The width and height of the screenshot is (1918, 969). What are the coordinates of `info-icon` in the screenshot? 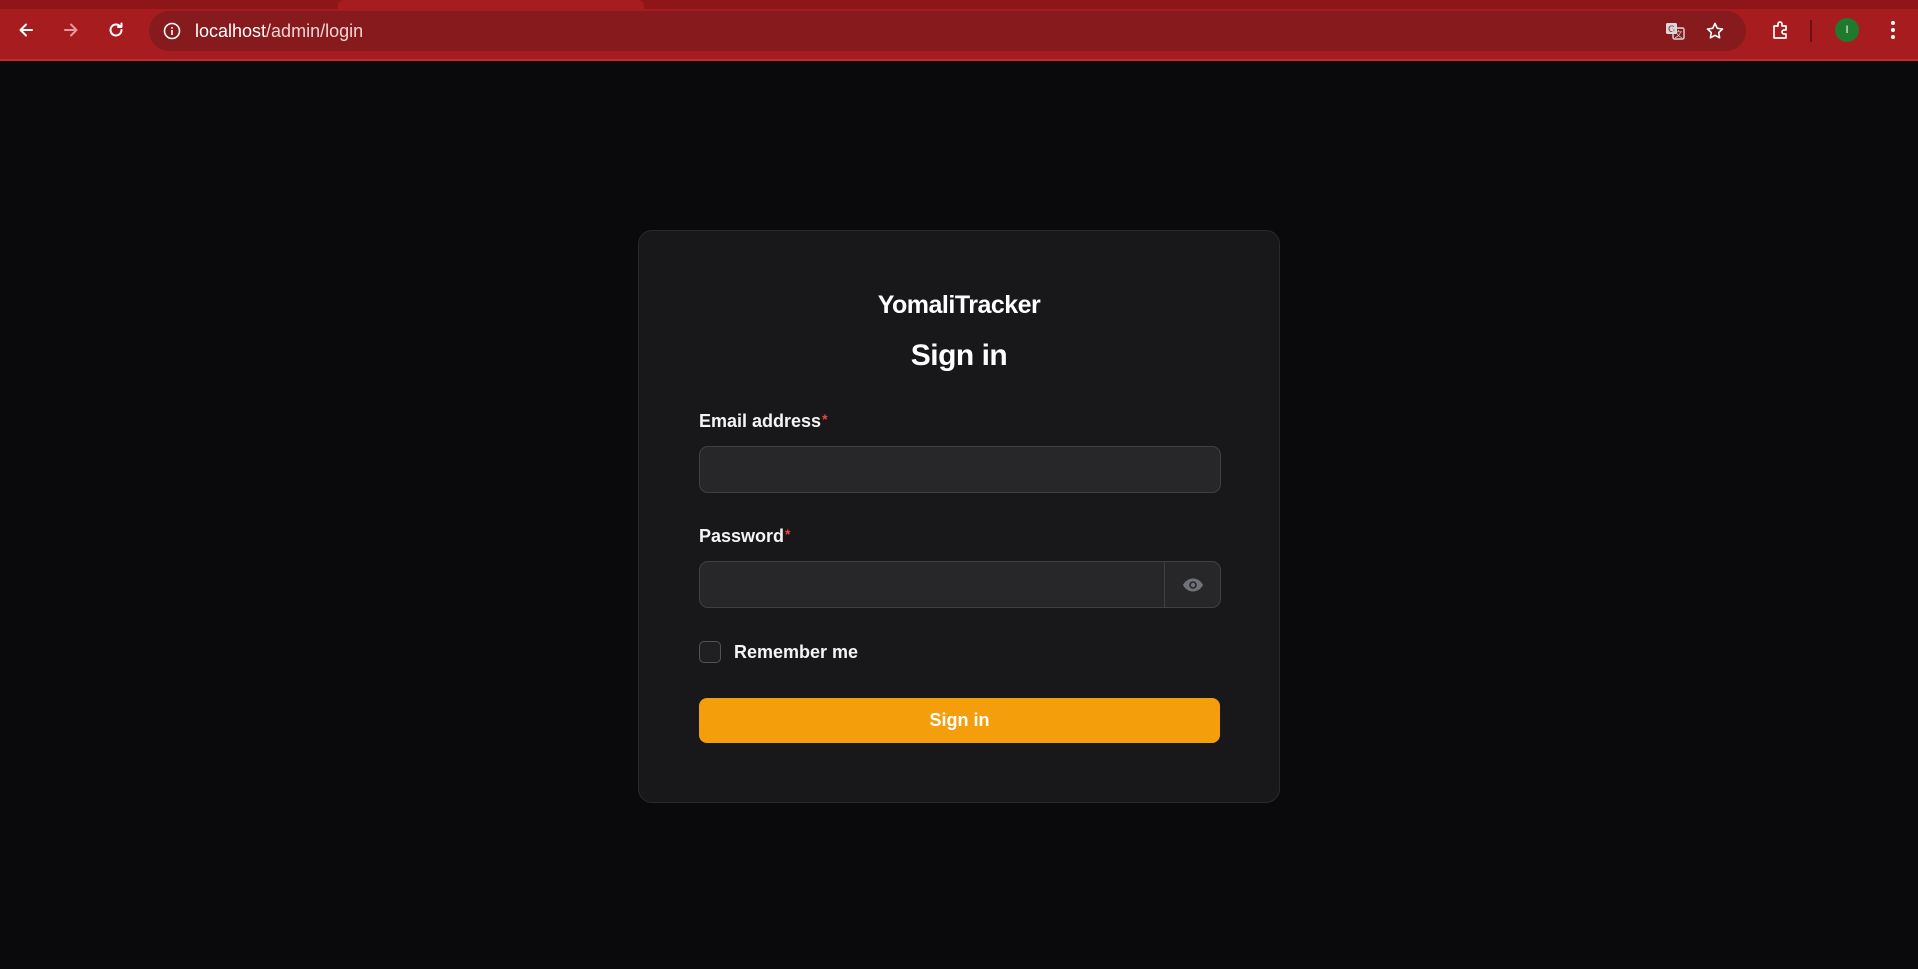 It's located at (172, 31).